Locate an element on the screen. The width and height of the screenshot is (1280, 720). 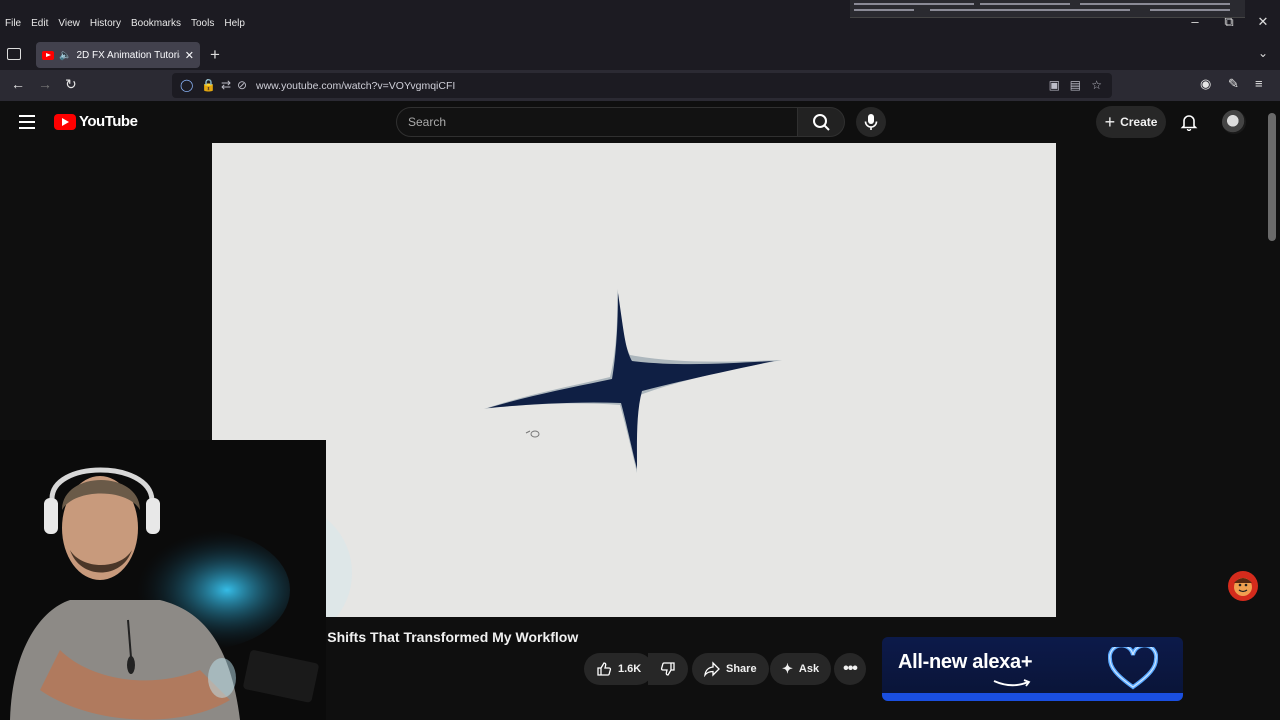
close-window-icon: ✕ is located at coordinates (1263, 22).